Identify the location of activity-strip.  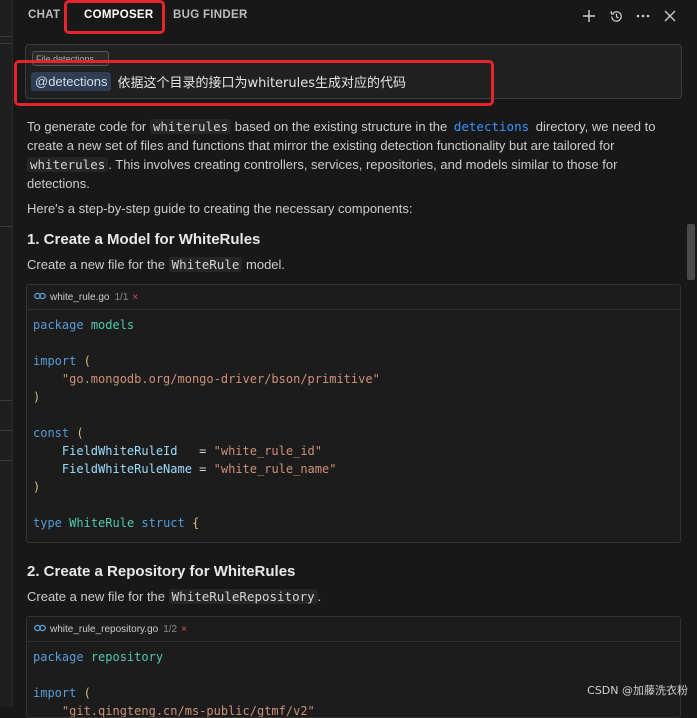
(6, 353).